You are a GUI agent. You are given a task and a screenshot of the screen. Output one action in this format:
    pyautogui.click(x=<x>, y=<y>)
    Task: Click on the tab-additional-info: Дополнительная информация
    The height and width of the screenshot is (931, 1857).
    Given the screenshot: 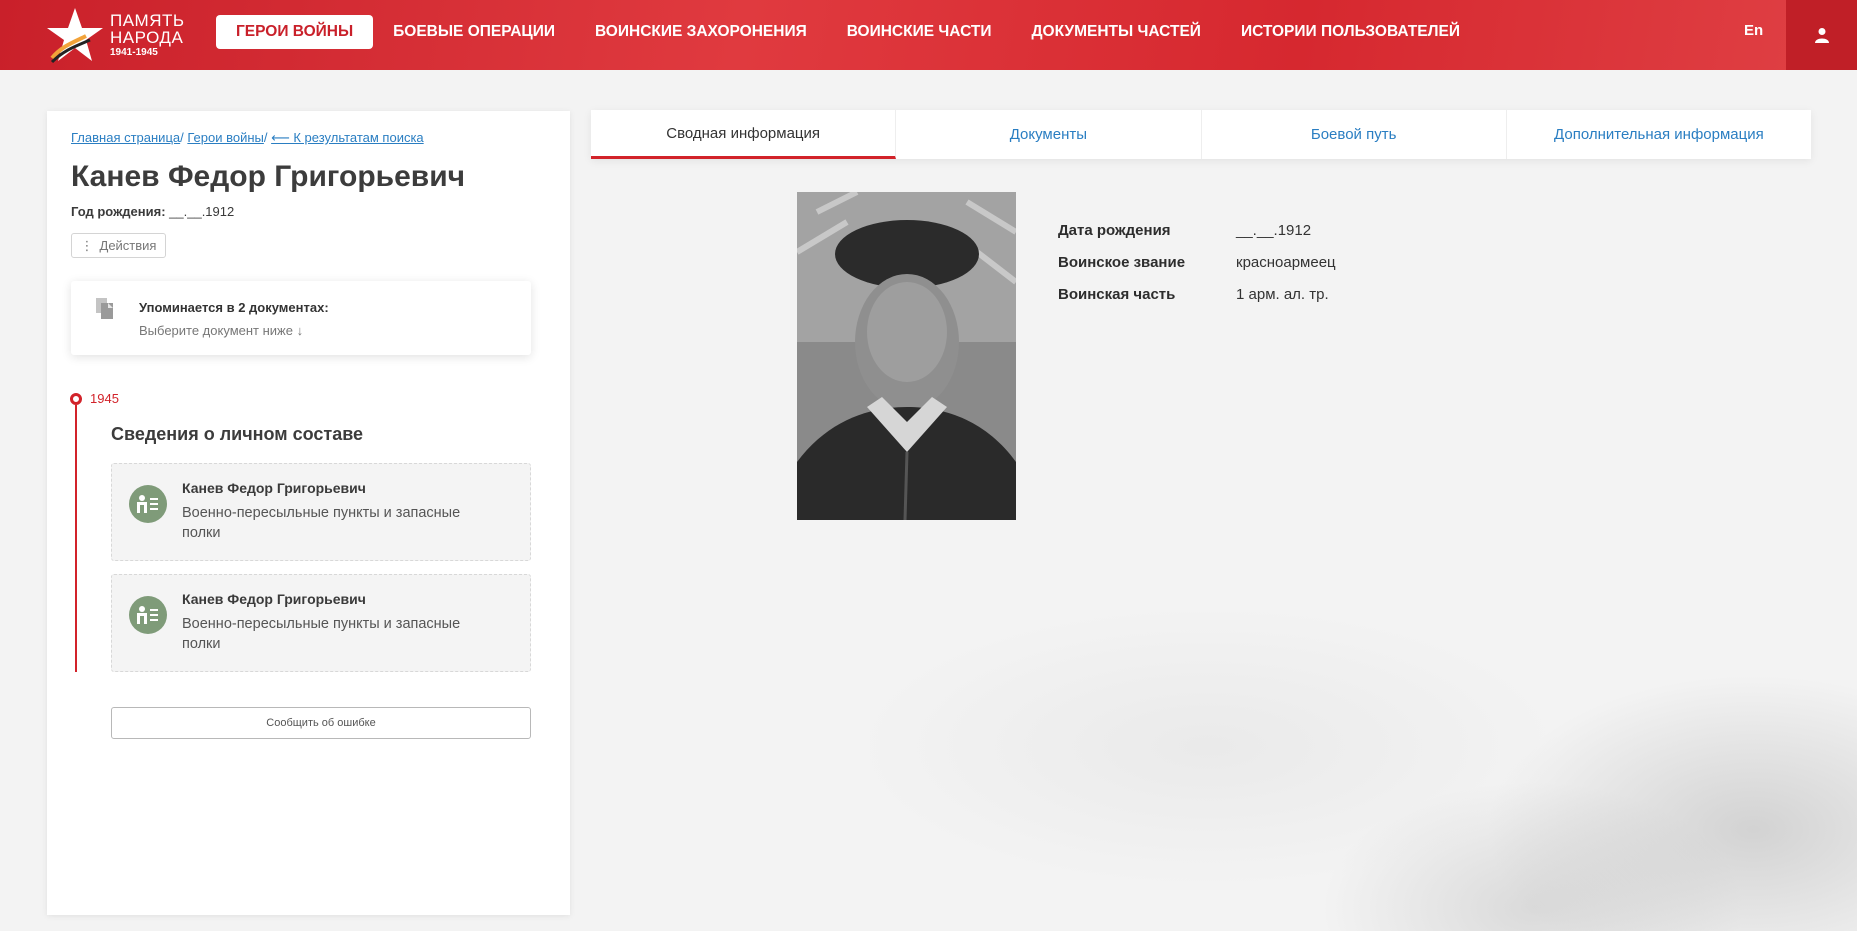 What is the action you would take?
    pyautogui.click(x=1659, y=134)
    